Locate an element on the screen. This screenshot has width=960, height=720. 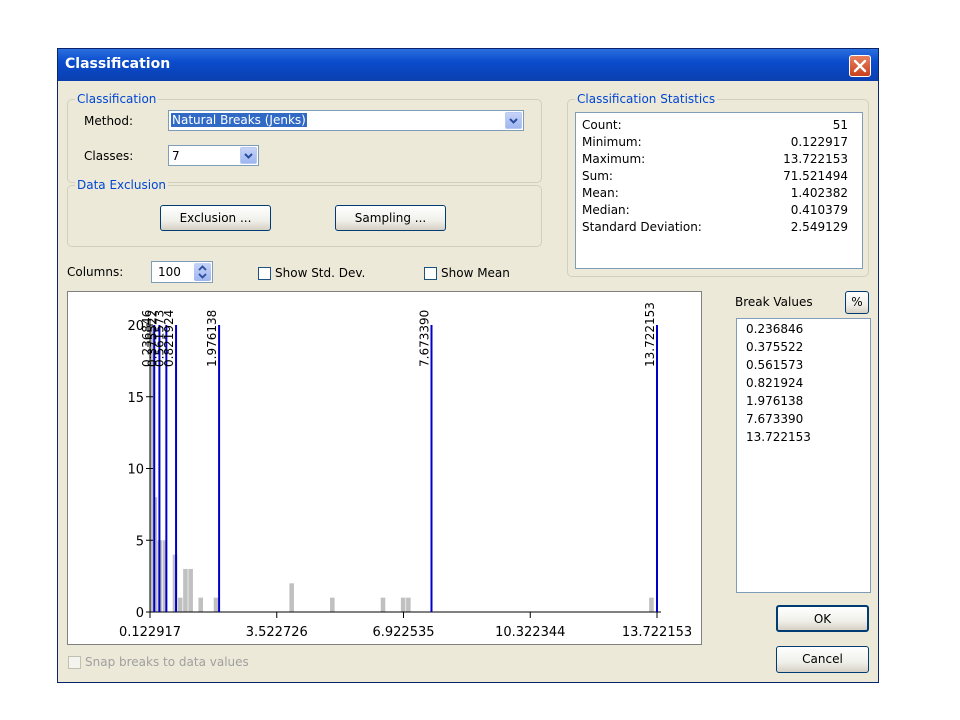
cancel-button-label: Cancel is located at coordinates (822, 659).